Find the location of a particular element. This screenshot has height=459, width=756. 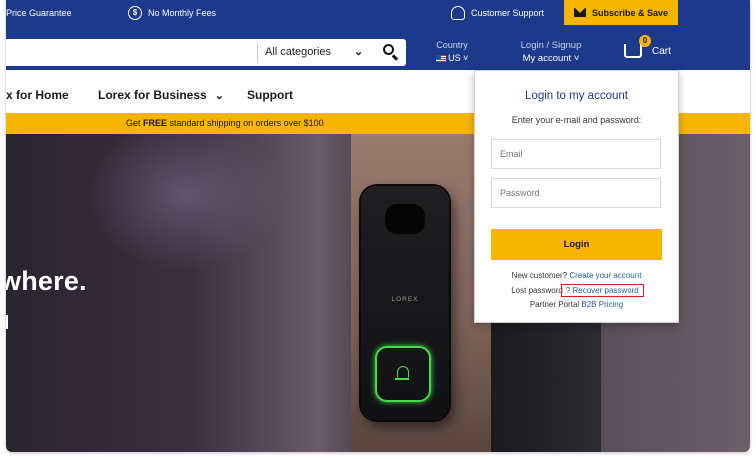

lost-password-line: Lost password? Recover password is located at coordinates (576, 290).